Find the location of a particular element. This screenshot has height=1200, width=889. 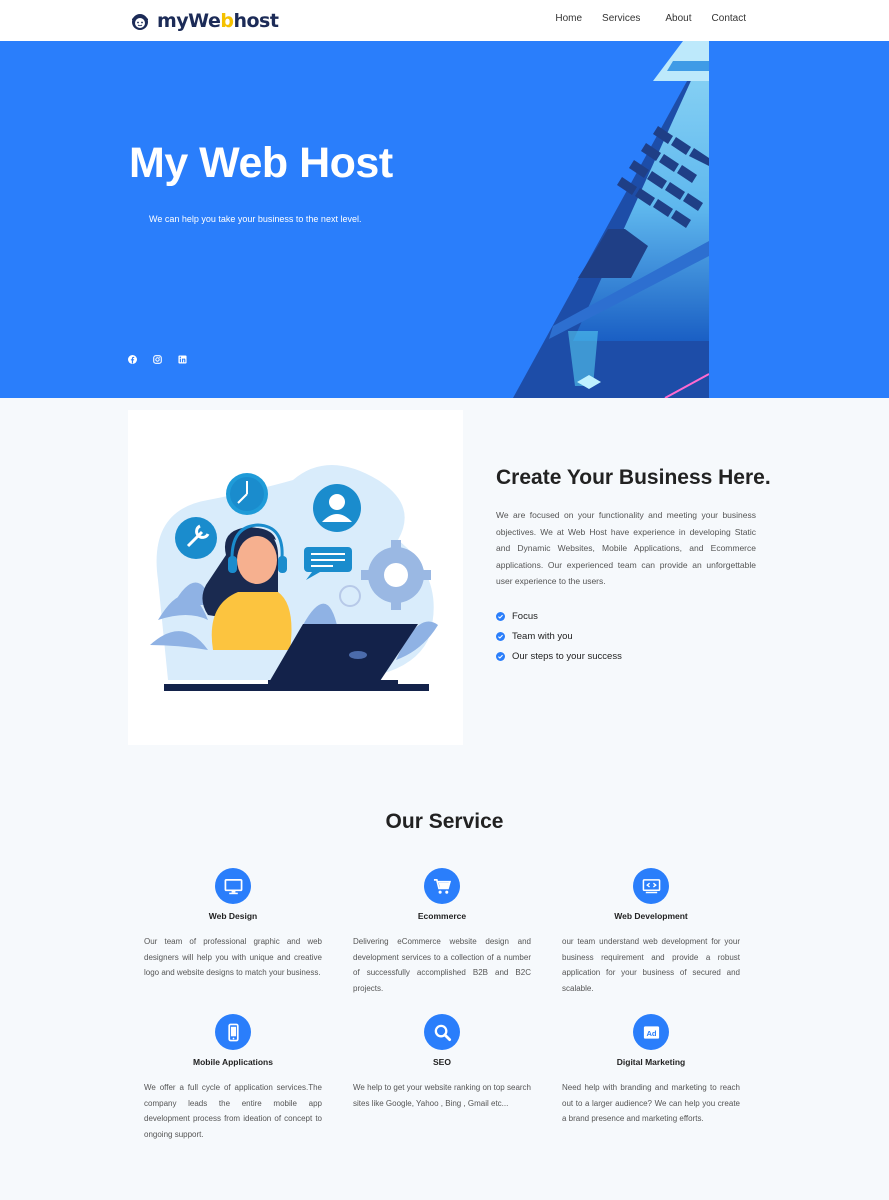

logo-text: myWebhost is located at coordinates (218, 21).